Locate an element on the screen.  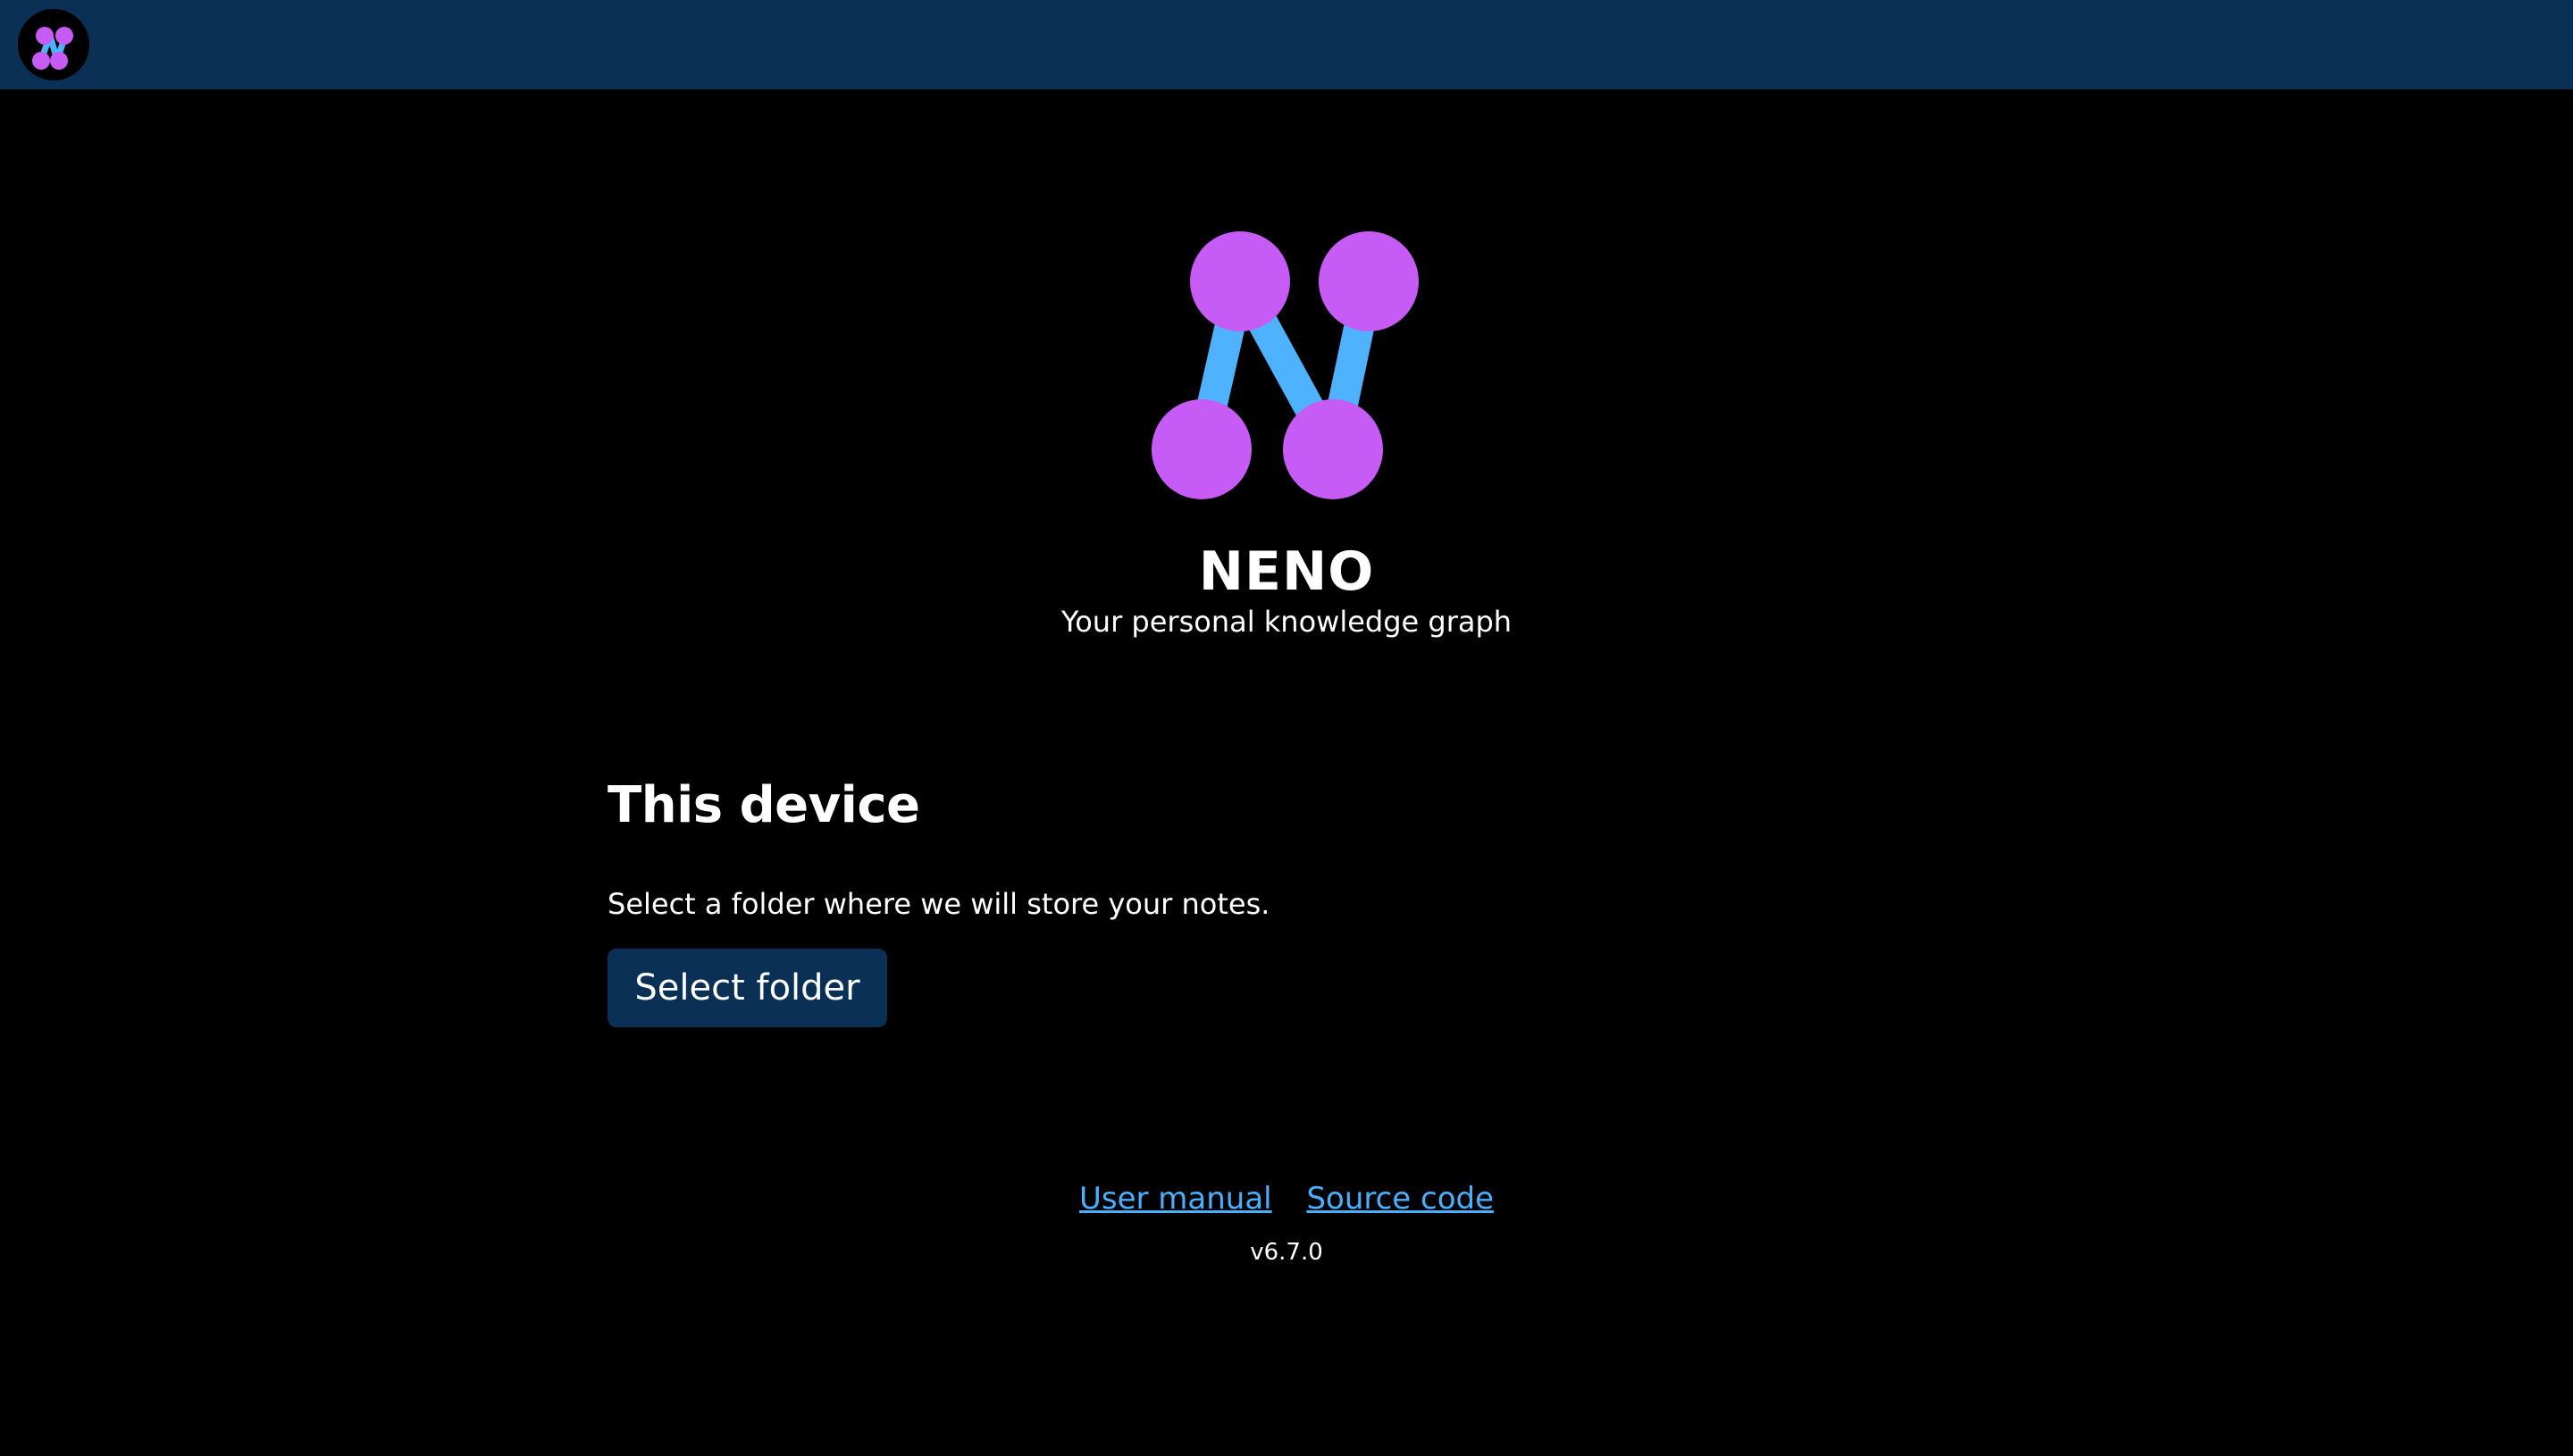
select-folder-button: Select folder is located at coordinates (747, 988).